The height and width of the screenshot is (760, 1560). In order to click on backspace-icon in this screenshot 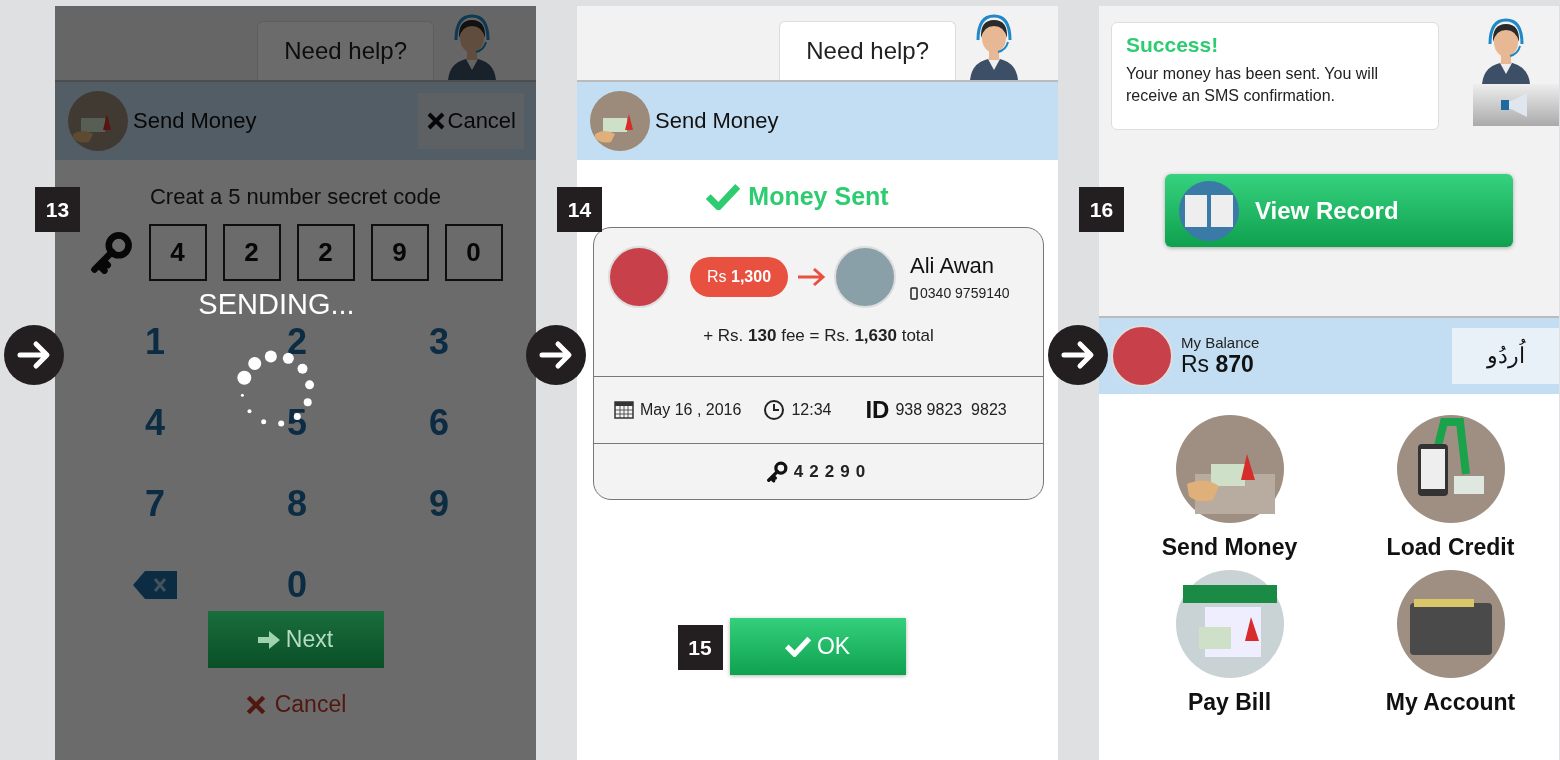, I will do `click(155, 584)`.